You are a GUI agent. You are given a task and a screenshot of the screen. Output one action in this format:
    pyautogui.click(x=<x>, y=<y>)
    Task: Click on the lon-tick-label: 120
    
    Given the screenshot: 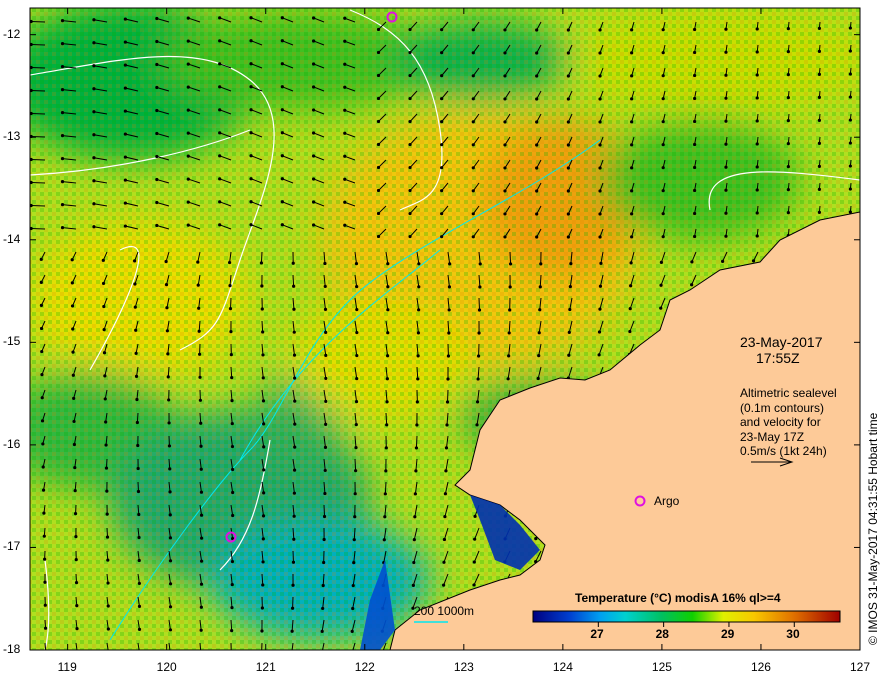 What is the action you would take?
    pyautogui.click(x=166, y=667)
    